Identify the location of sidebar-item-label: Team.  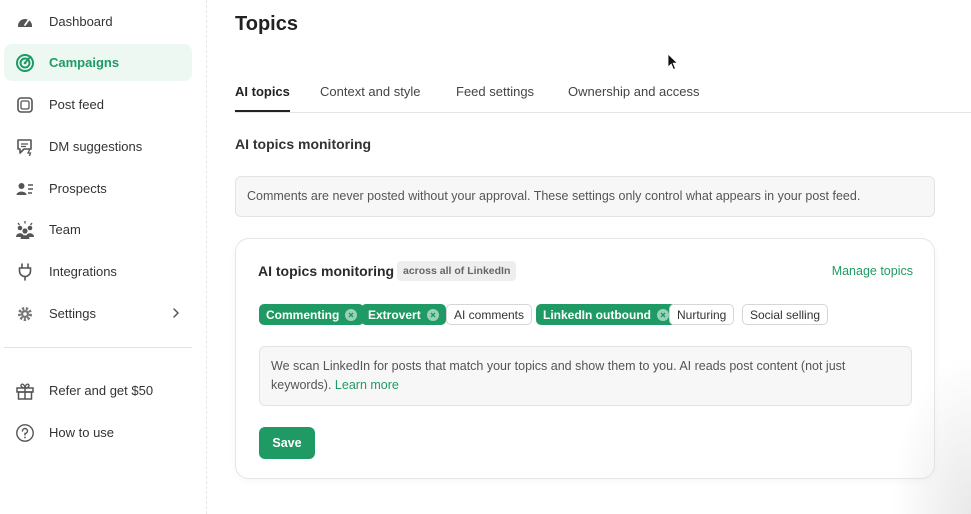
(65, 229).